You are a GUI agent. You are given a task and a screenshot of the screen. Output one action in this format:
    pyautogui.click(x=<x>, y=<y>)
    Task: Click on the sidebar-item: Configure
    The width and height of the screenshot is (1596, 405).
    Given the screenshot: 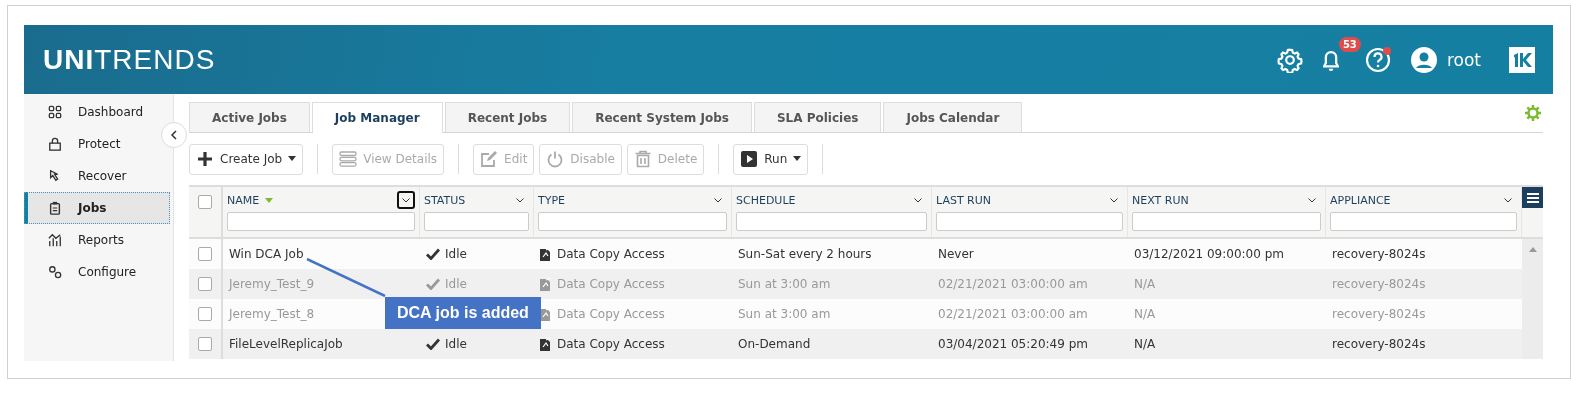 What is the action you would take?
    pyautogui.click(x=91, y=272)
    